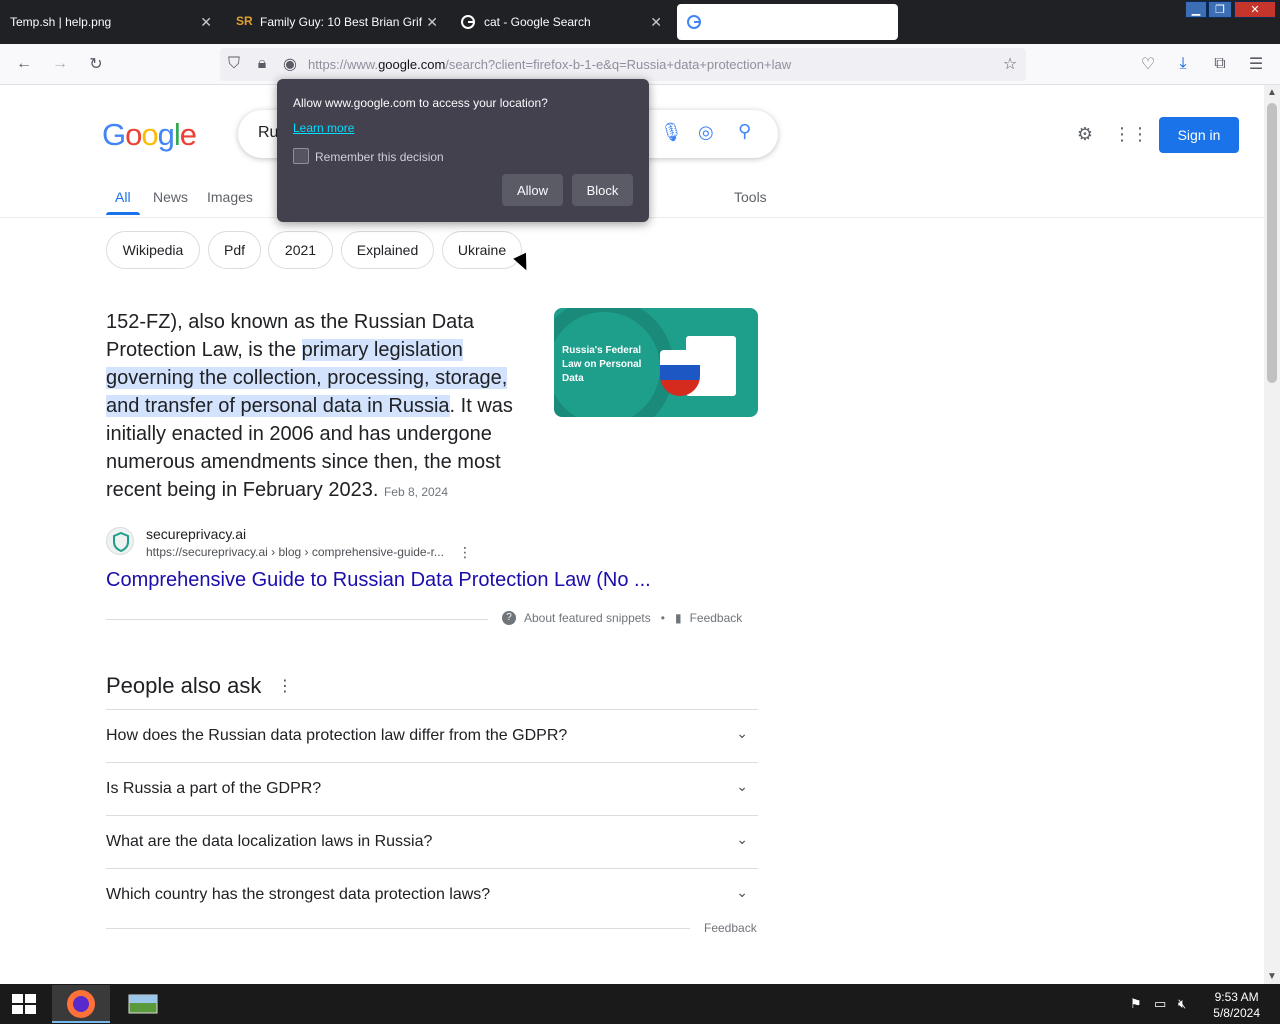  What do you see at coordinates (300, 250) in the screenshot?
I see `chip-2021: 2021` at bounding box center [300, 250].